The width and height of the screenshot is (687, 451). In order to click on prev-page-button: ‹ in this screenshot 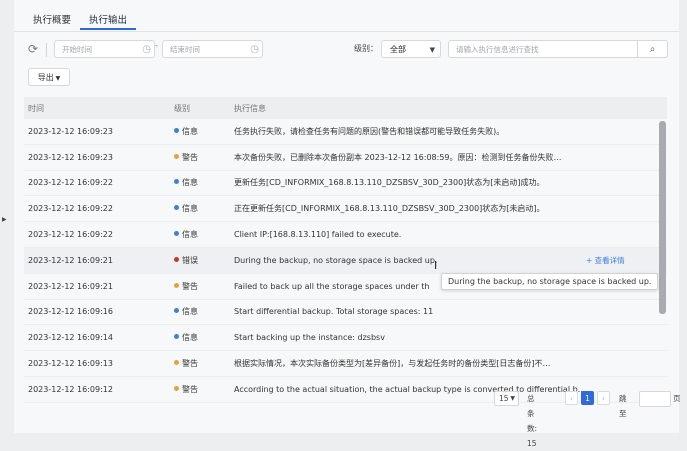, I will do `click(571, 398)`.